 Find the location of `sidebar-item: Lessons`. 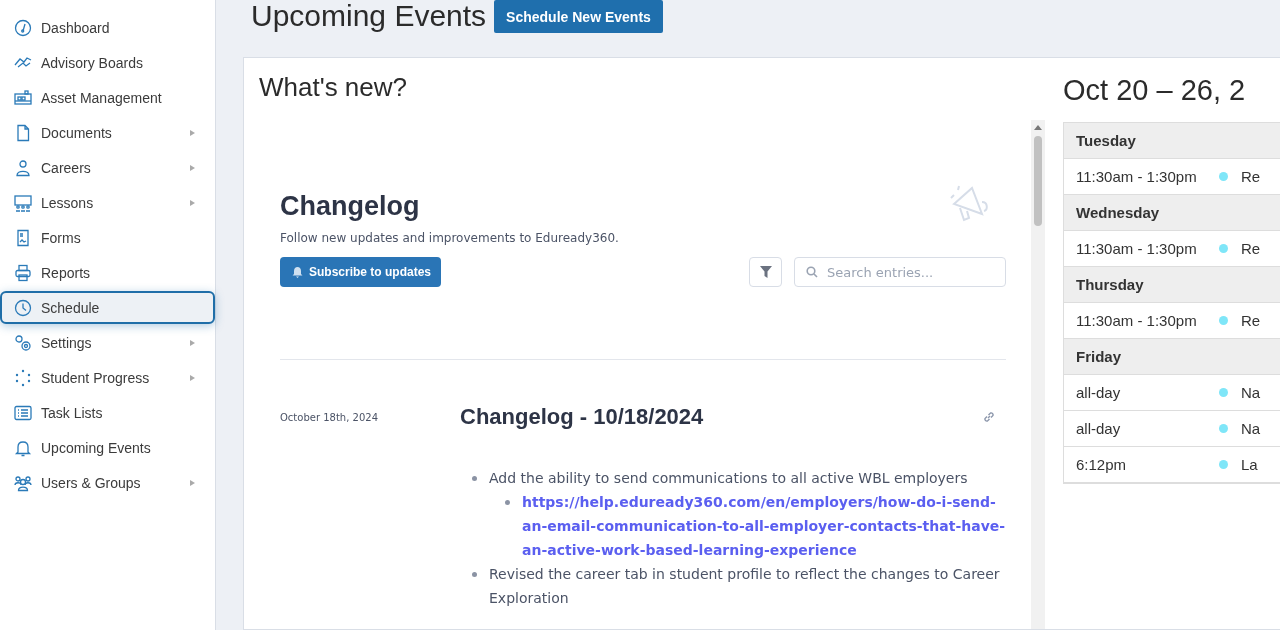

sidebar-item: Lessons is located at coordinates (107, 202).